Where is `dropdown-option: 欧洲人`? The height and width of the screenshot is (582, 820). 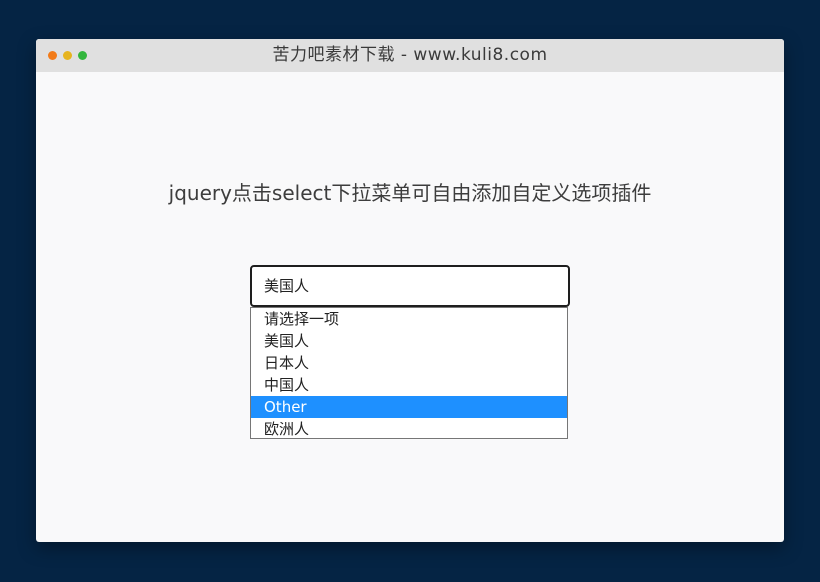
dropdown-option: 欧洲人 is located at coordinates (409, 429).